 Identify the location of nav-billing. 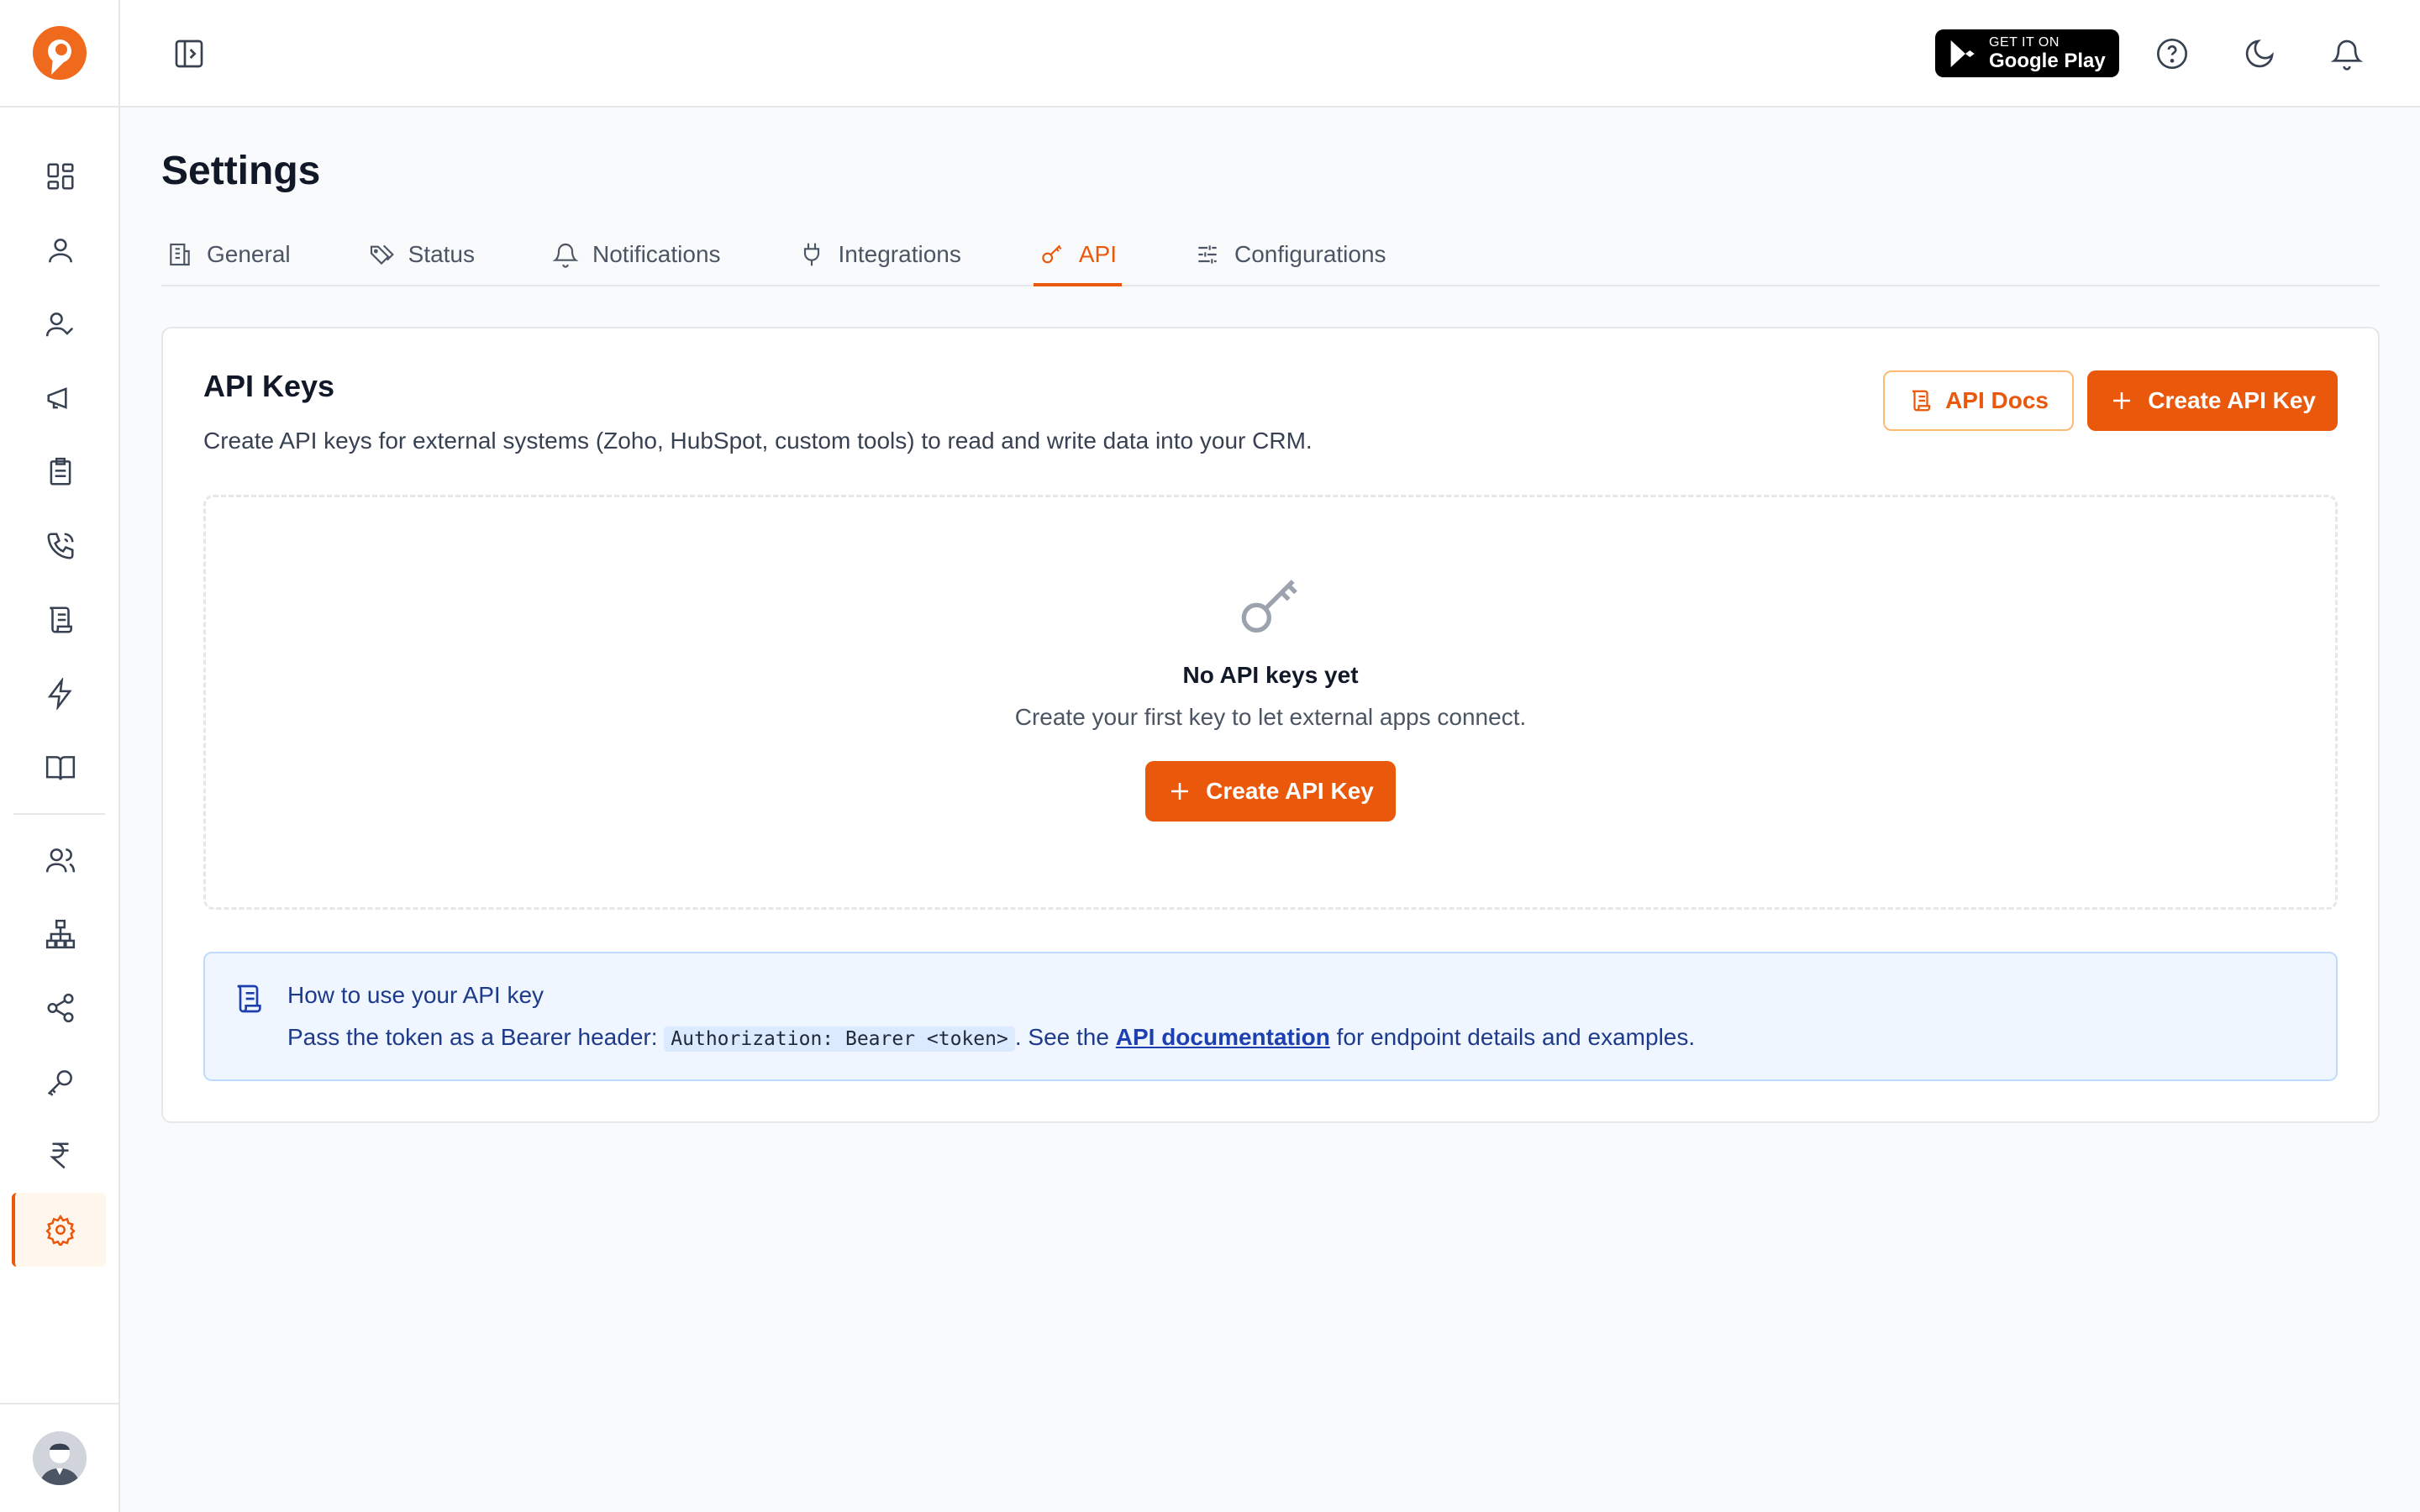
(60, 1156).